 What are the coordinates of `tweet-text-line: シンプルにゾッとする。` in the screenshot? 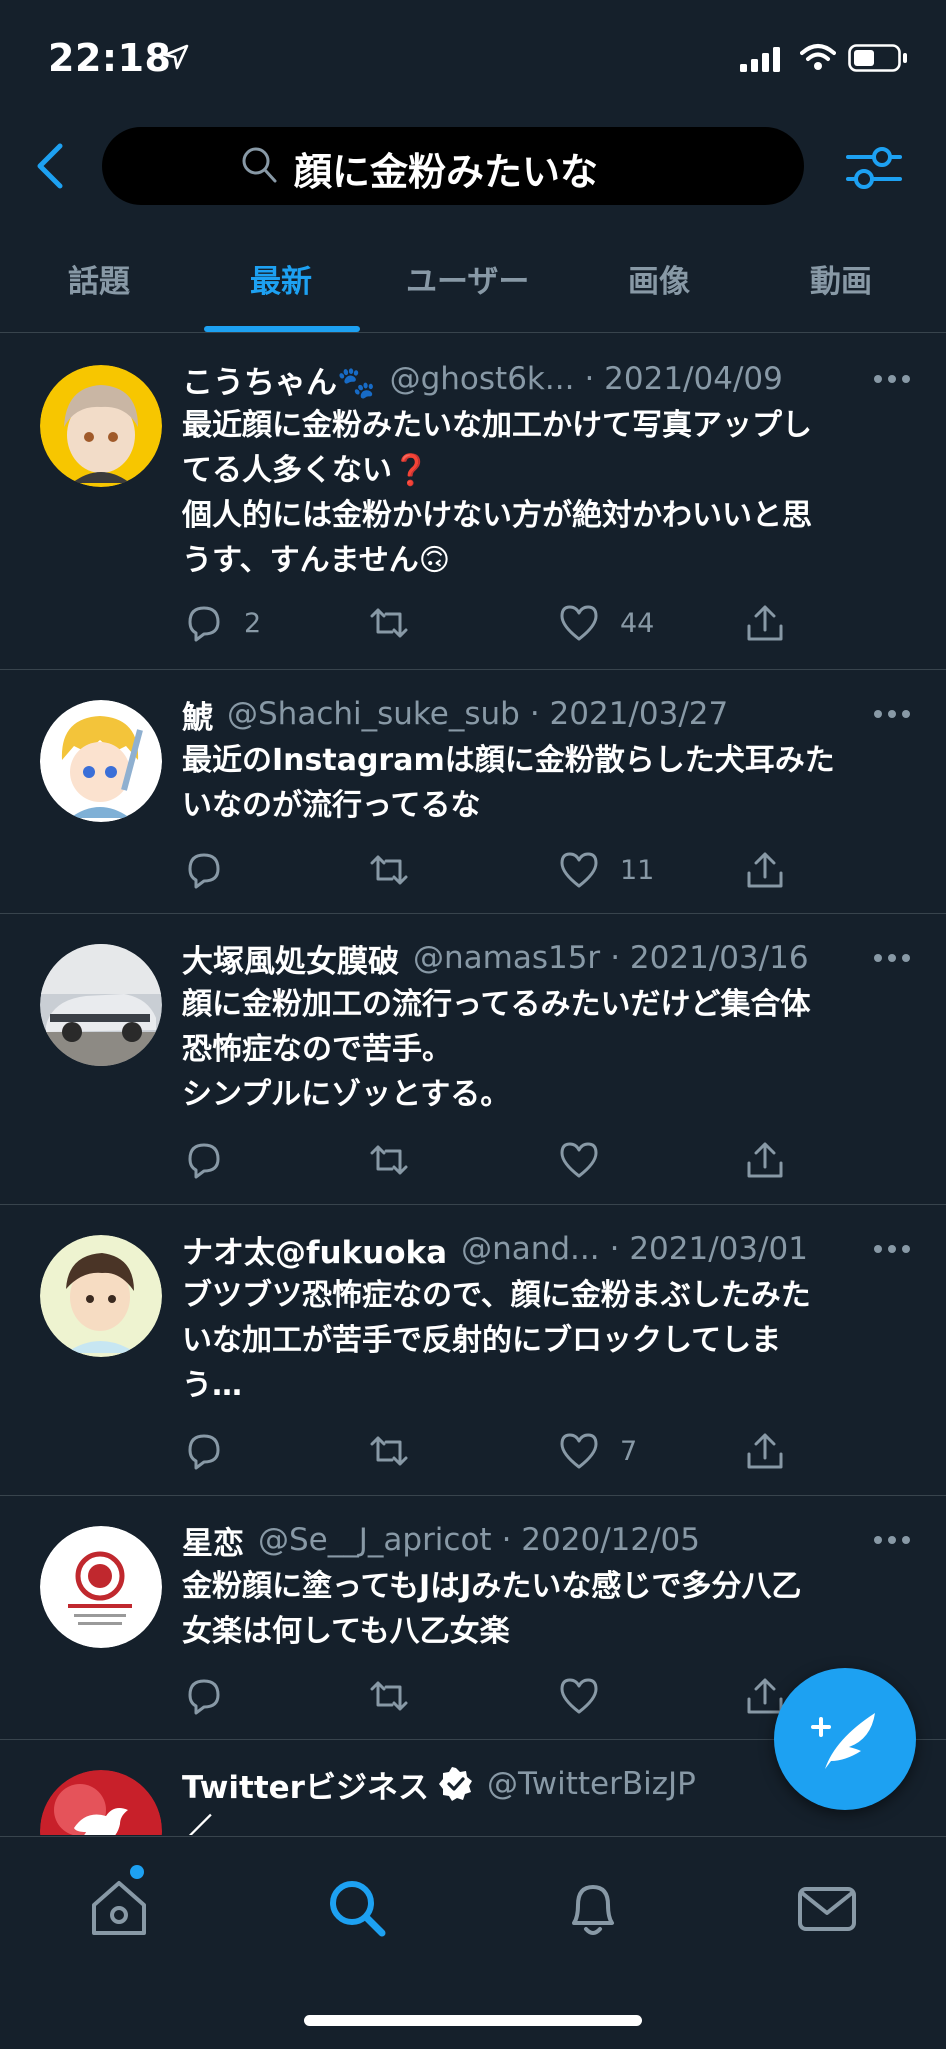 It's located at (346, 1094).